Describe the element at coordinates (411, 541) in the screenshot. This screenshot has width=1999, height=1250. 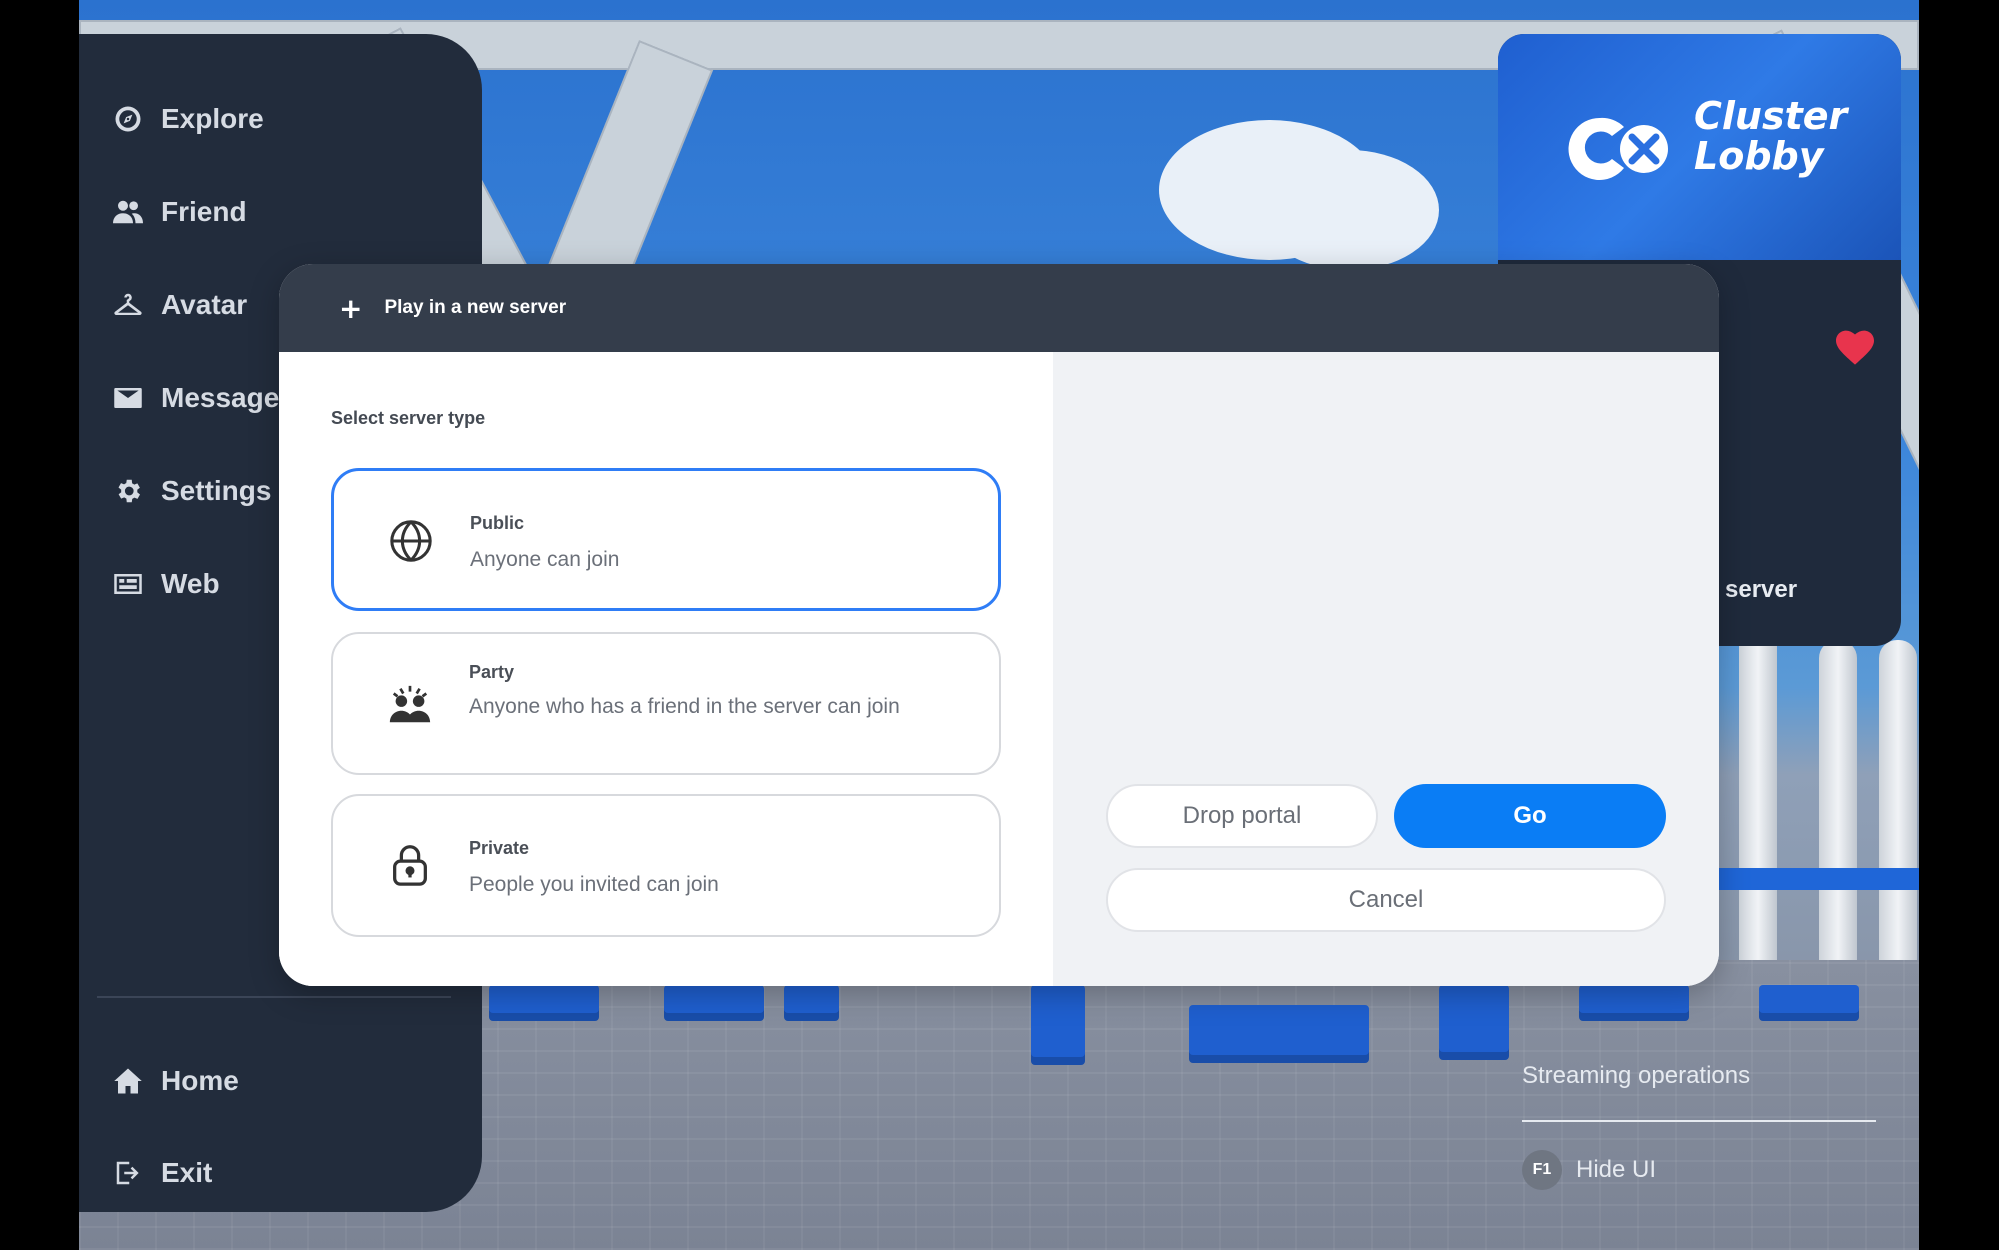
I see `globe-icon` at that location.